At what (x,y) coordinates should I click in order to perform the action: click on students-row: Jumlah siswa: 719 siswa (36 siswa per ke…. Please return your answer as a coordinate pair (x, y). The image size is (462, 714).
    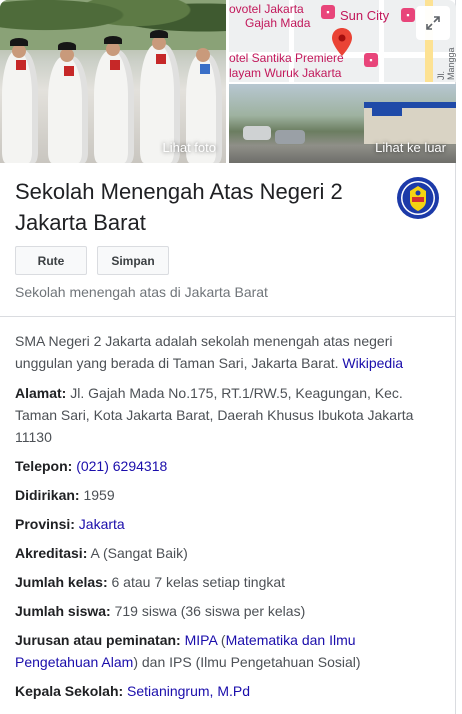
    Looking at the image, I should click on (227, 611).